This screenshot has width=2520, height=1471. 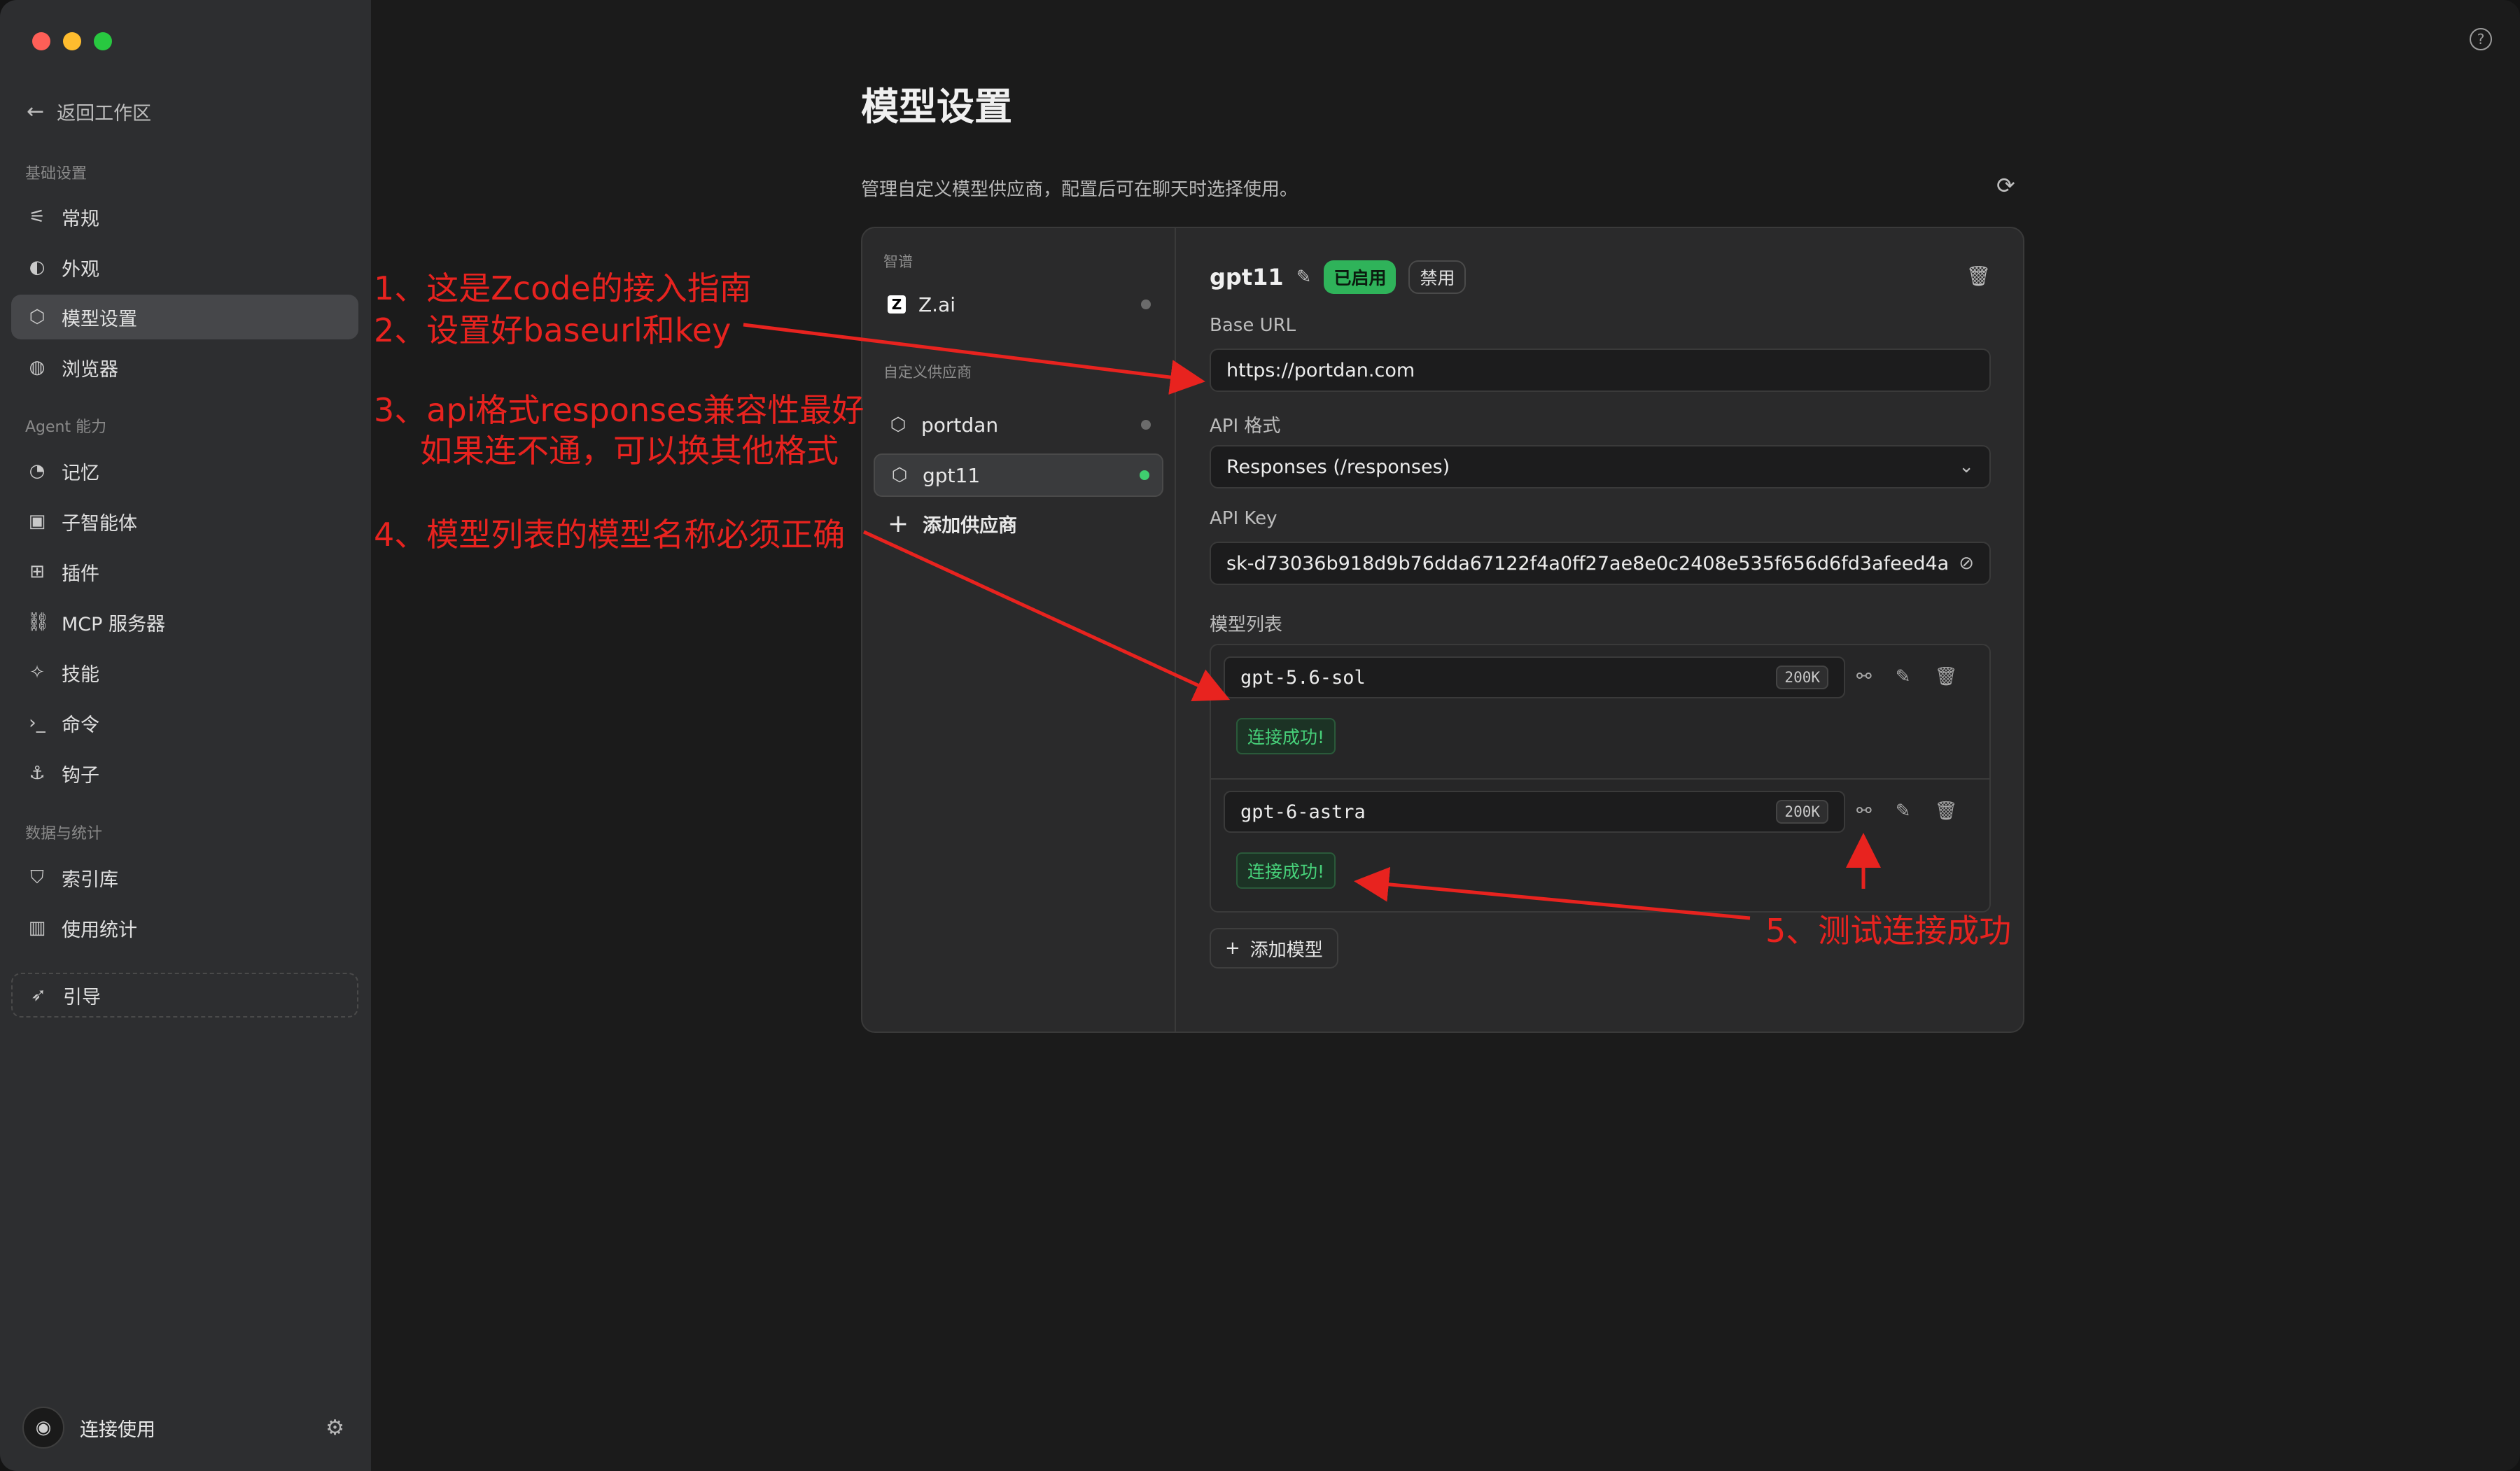 What do you see at coordinates (1961, 563) in the screenshot?
I see `eye-off-icon: ⊘` at bounding box center [1961, 563].